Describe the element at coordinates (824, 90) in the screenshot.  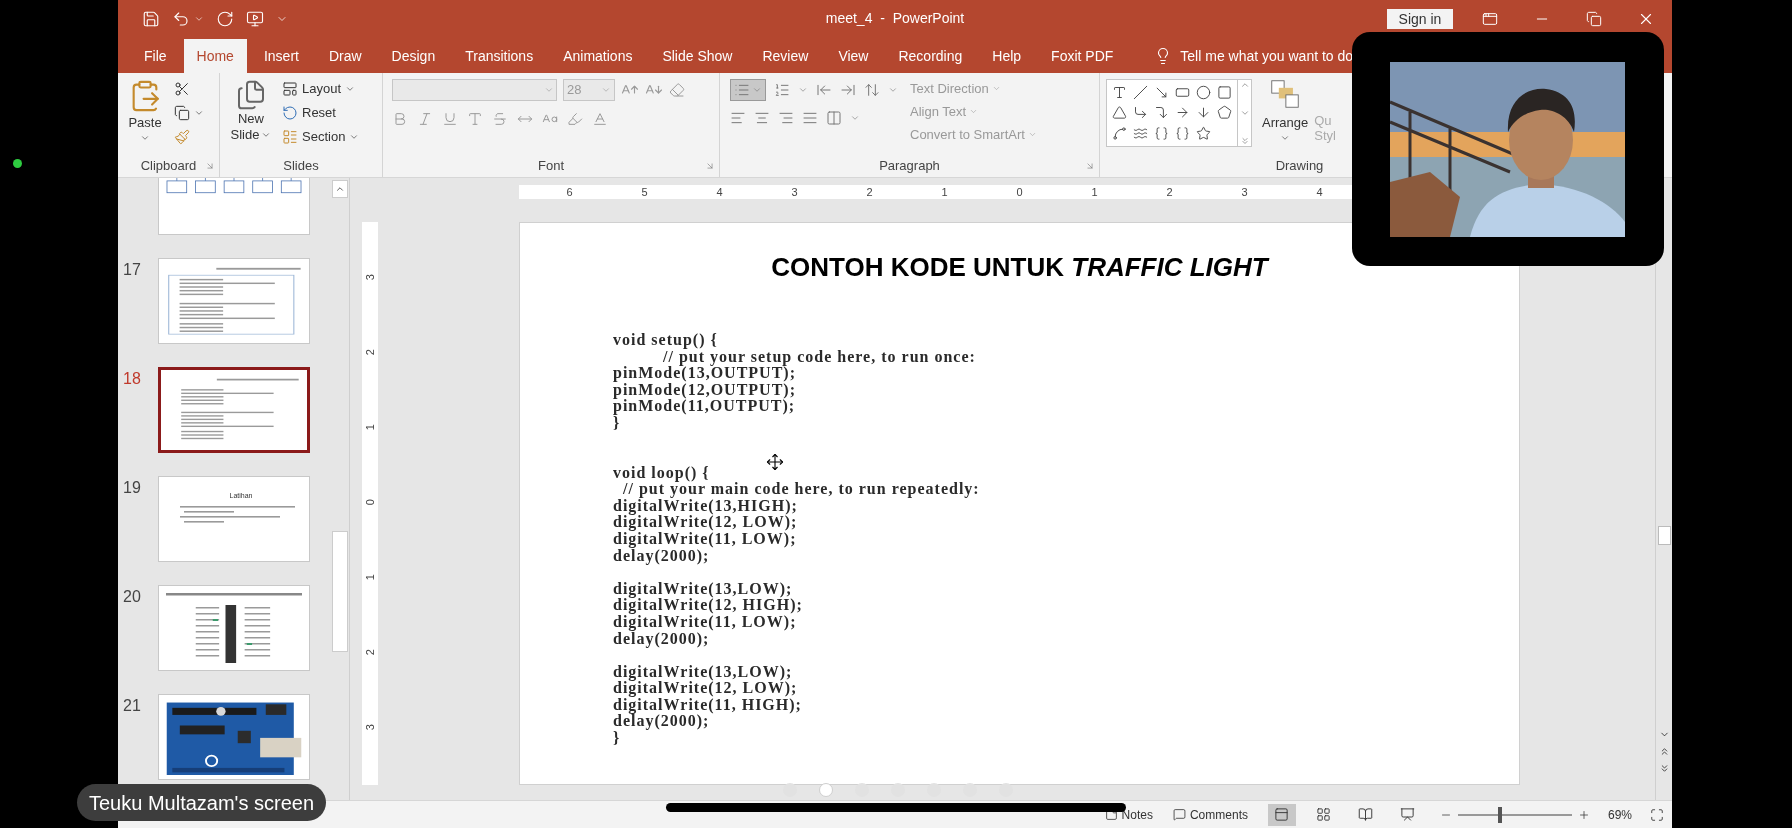
I see `decrease-indent-icon` at that location.